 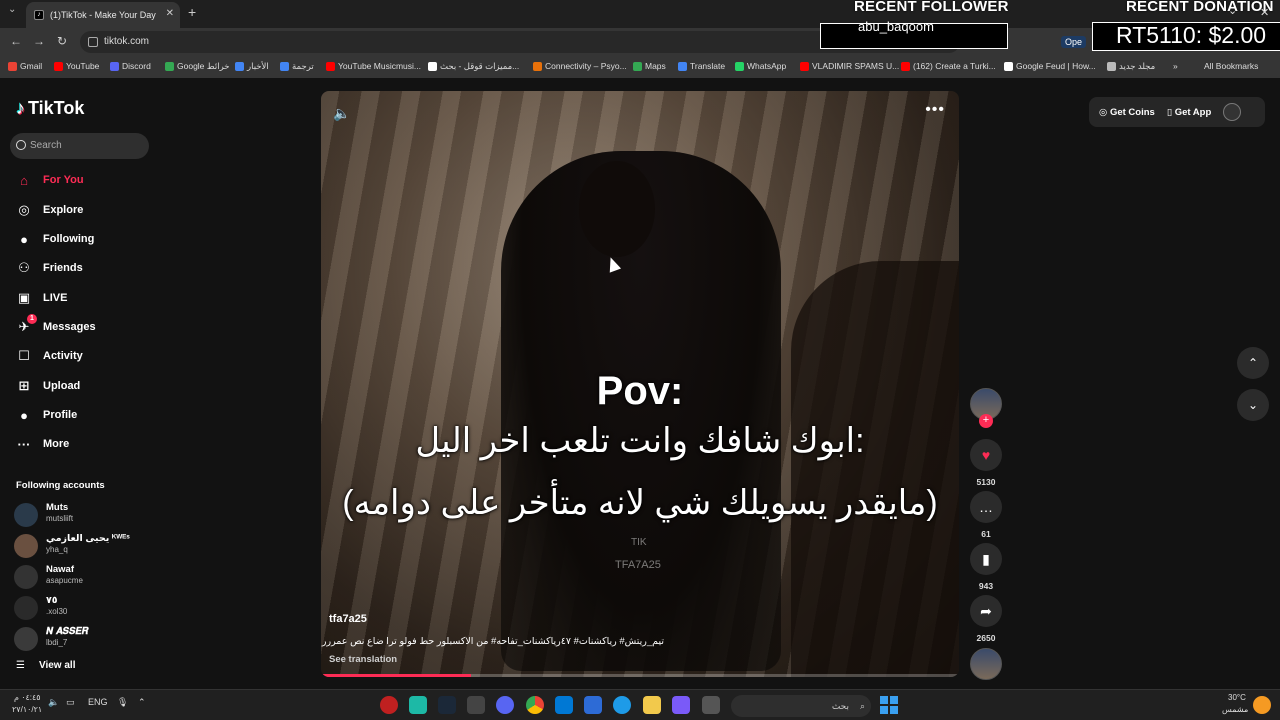 I want to click on next-video-chevron-down-icon: ⌄, so click(x=1253, y=405).